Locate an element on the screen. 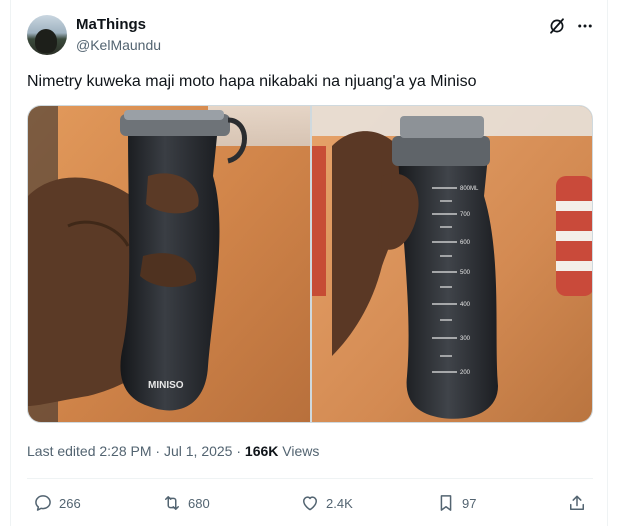 This screenshot has width=619, height=526. like-count: 2.4K is located at coordinates (339, 503).